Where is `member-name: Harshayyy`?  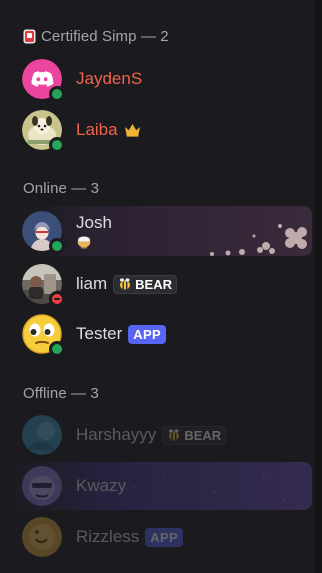 member-name: Harshayyy is located at coordinates (116, 434).